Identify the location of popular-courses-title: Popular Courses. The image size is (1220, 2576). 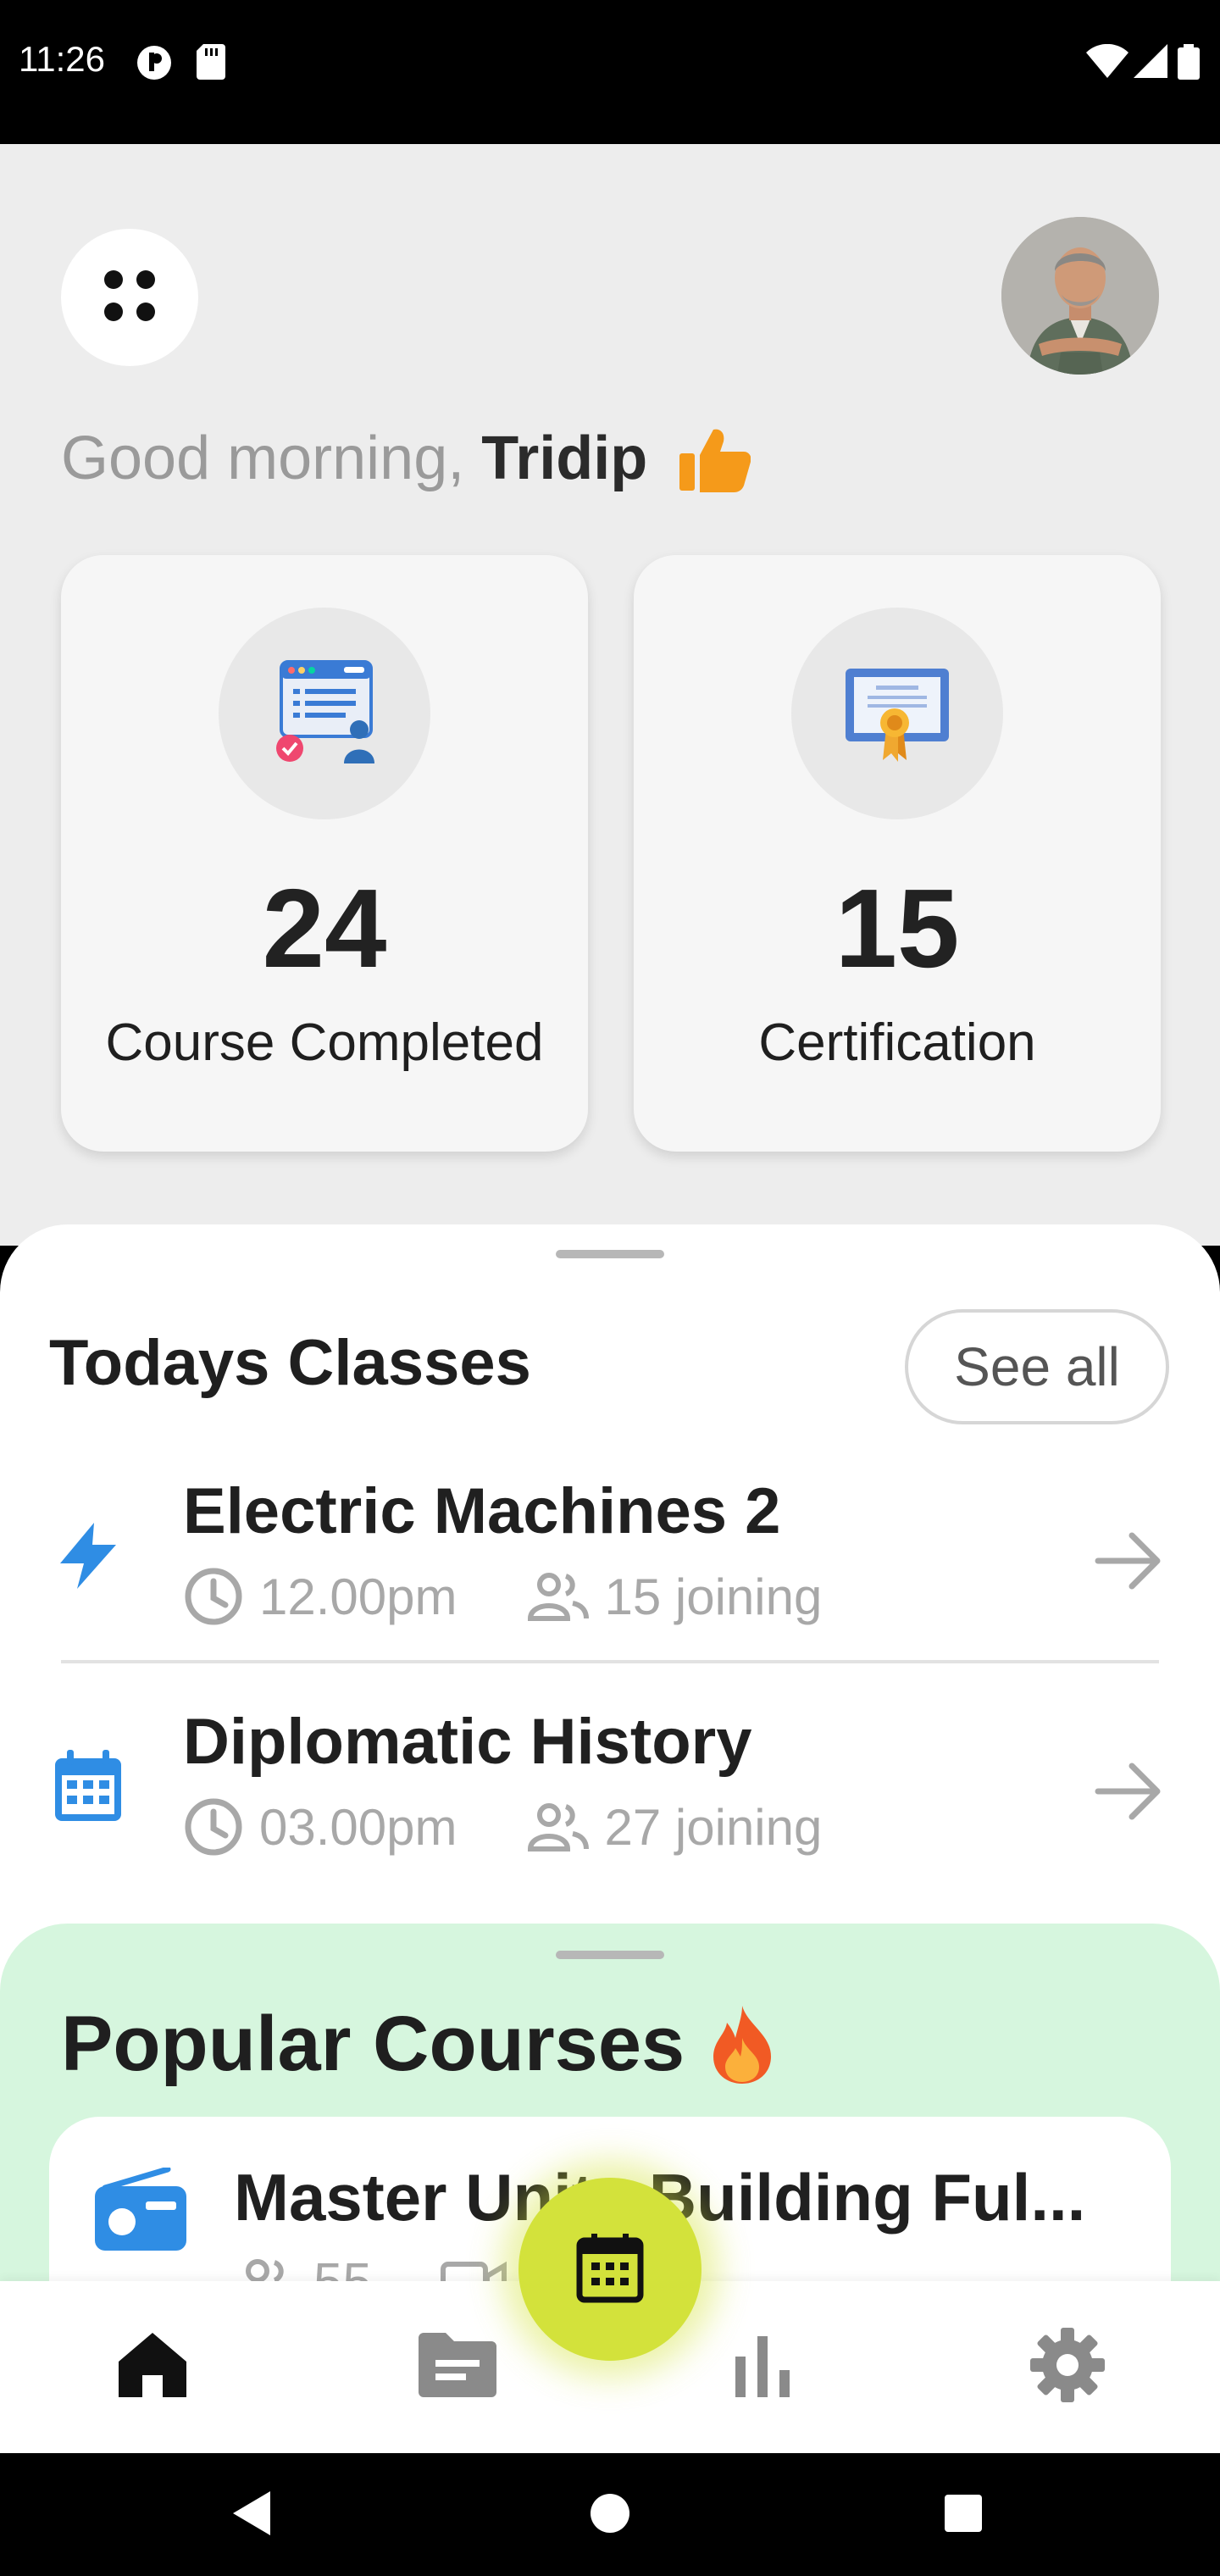
(418, 2044).